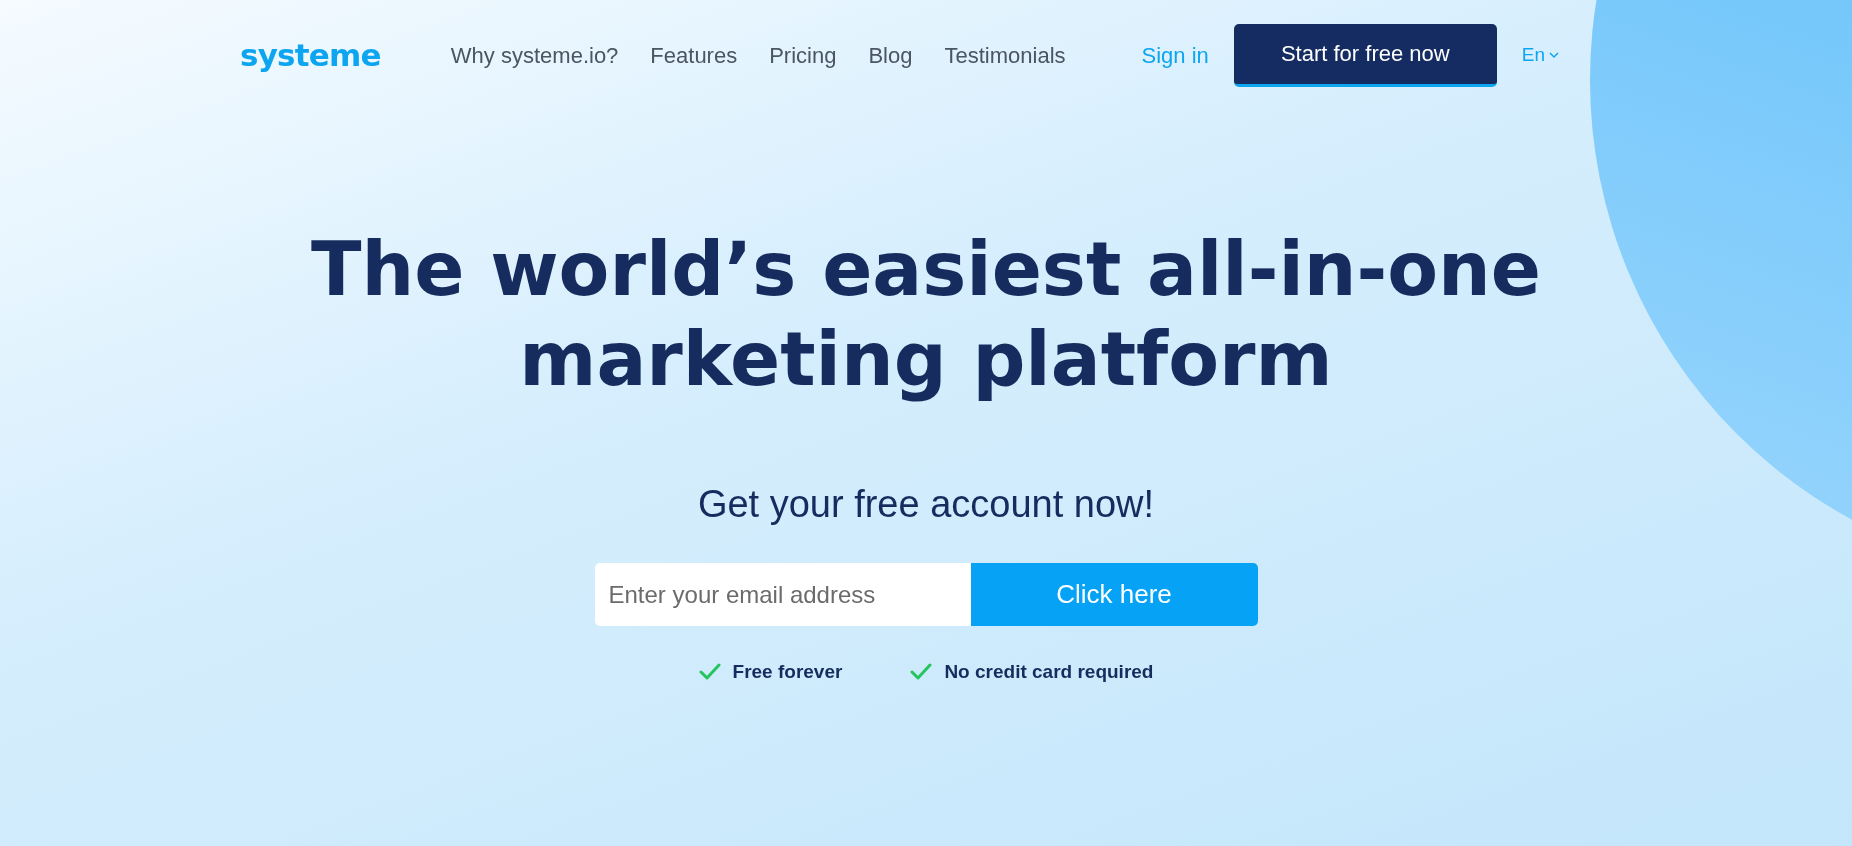 The height and width of the screenshot is (846, 1852). Describe the element at coordinates (1049, 672) in the screenshot. I see `benefit-text: No credit card required` at that location.